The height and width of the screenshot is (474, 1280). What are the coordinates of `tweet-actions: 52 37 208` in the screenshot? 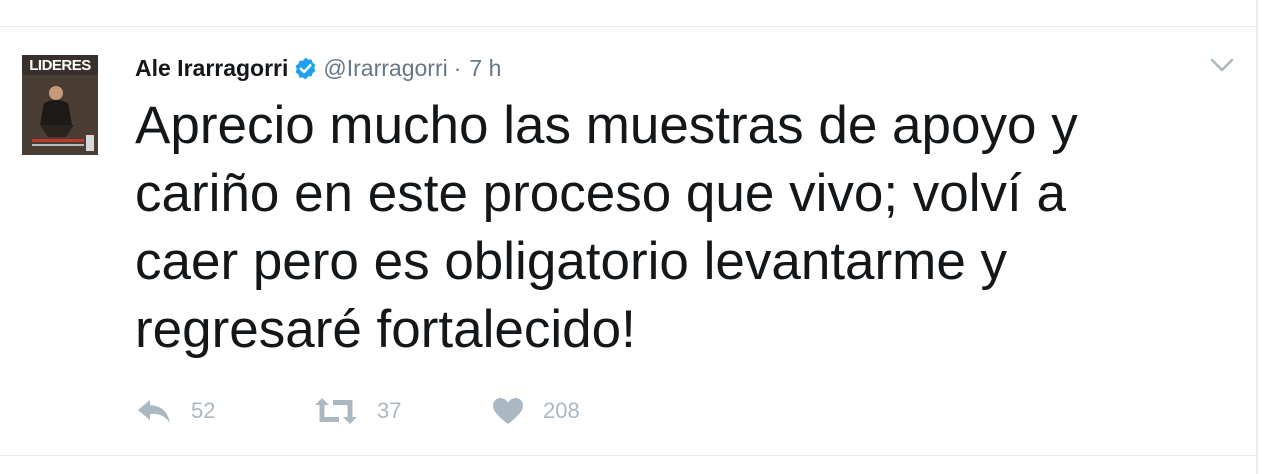 It's located at (413, 411).